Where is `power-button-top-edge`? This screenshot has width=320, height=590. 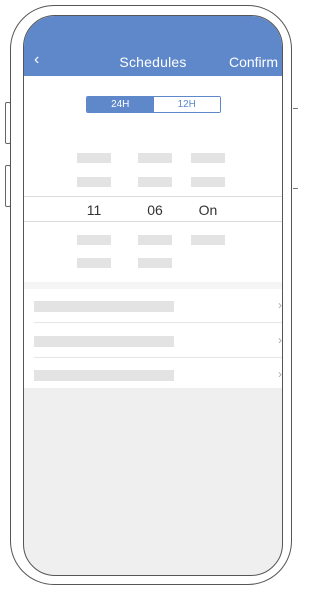 power-button-top-edge is located at coordinates (295, 108).